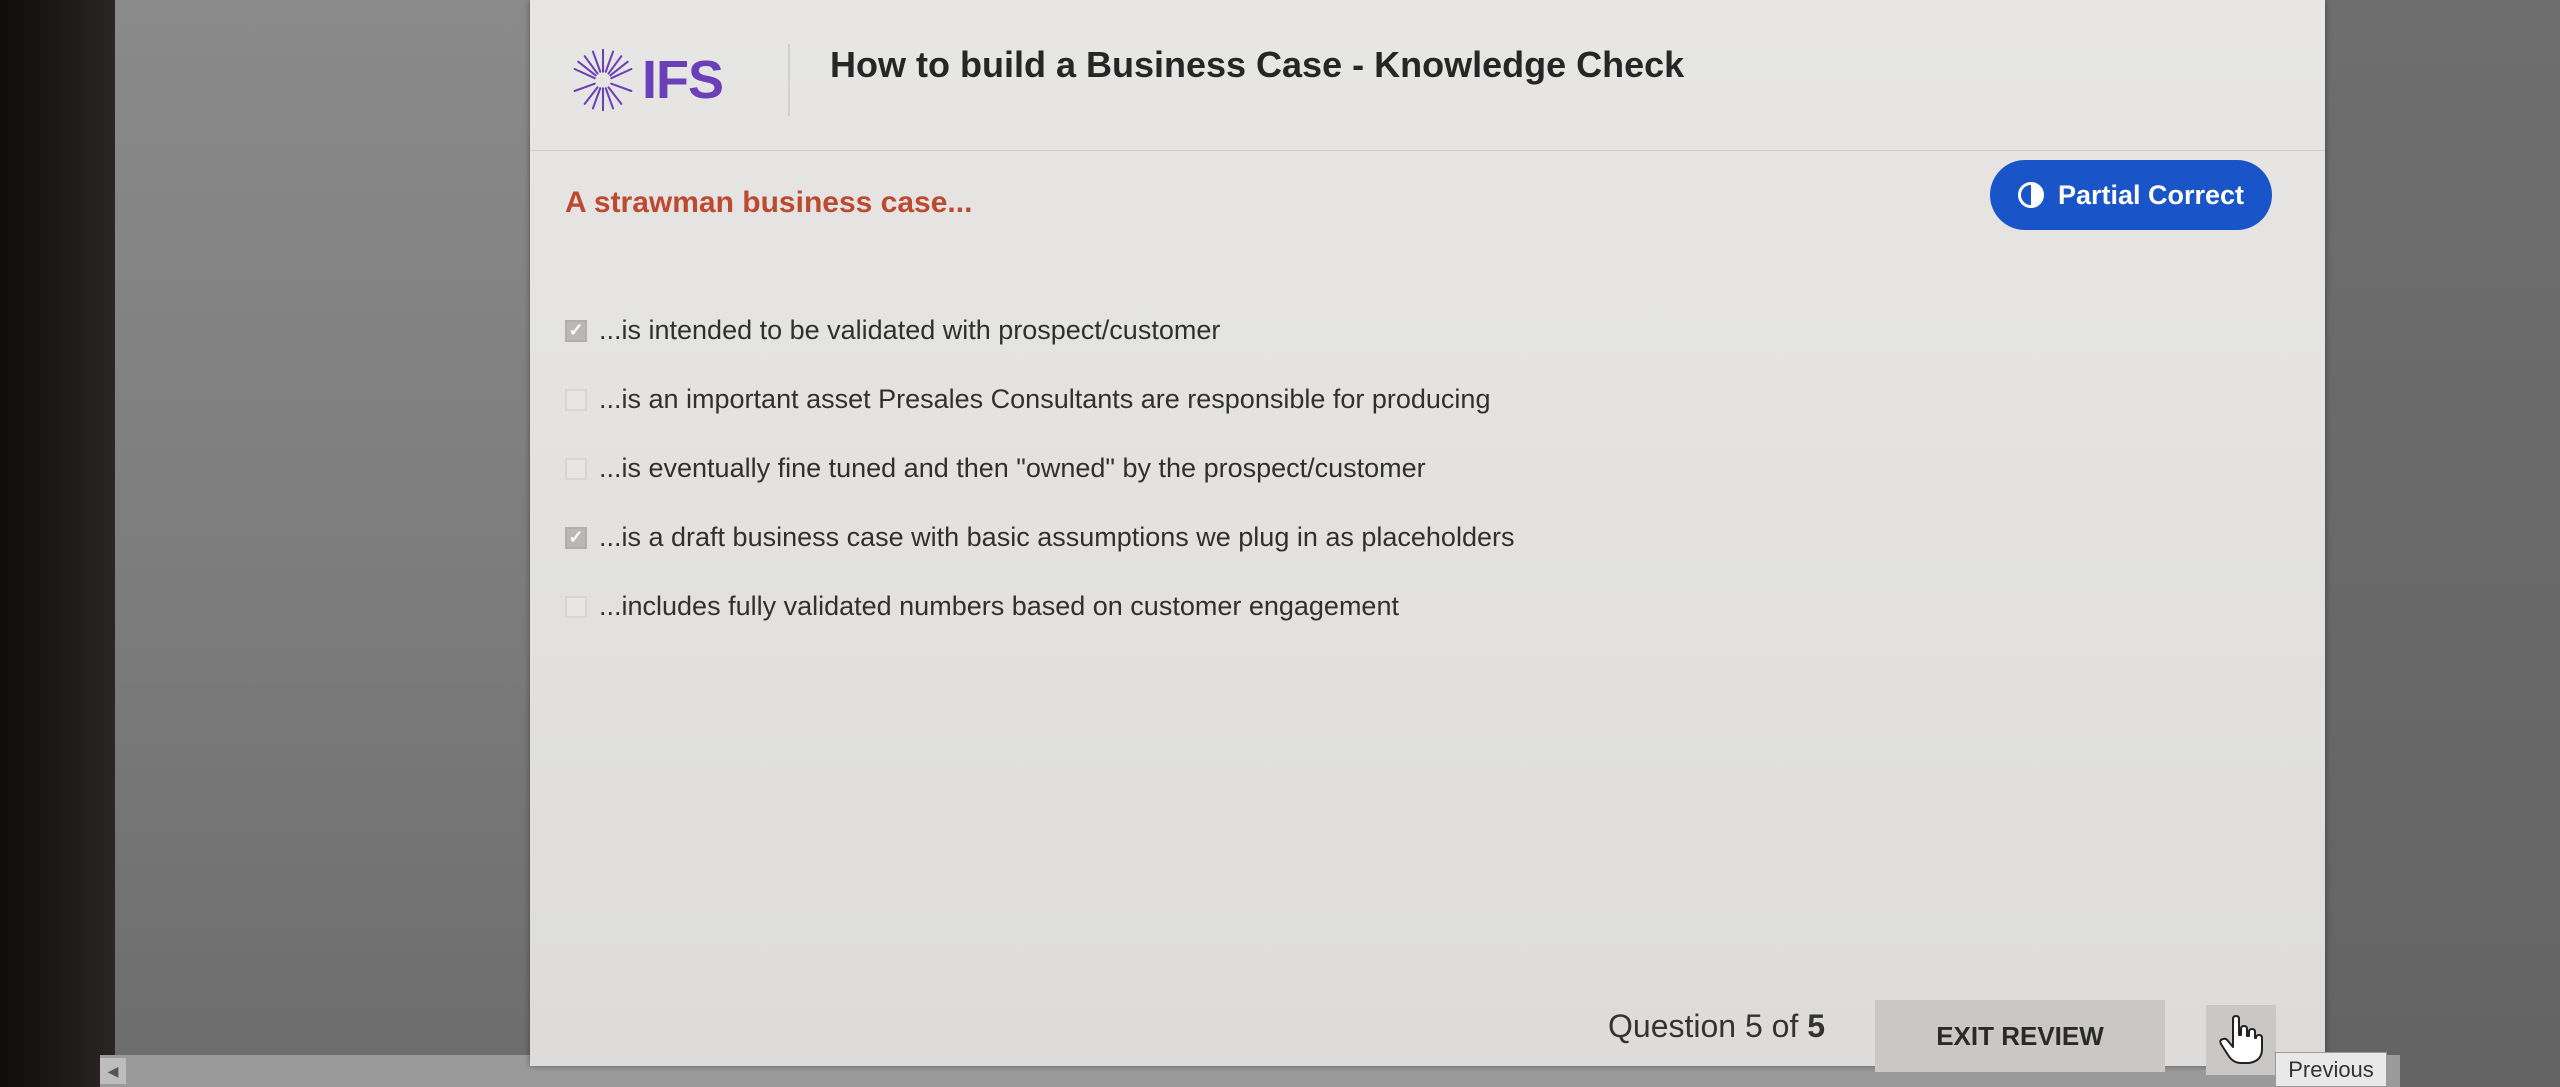 The image size is (2560, 1087). I want to click on ifs-logo-burst-icon, so click(603, 80).